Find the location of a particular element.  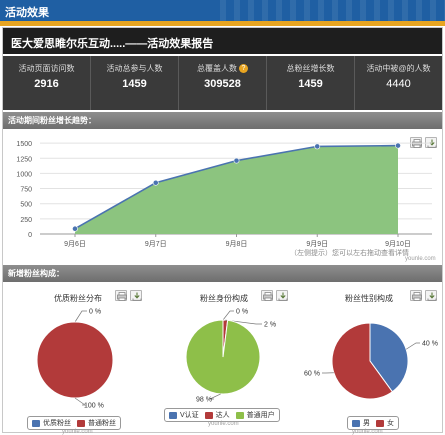

pie2-legend: V认证 达人 普通用户 is located at coordinates (222, 415).